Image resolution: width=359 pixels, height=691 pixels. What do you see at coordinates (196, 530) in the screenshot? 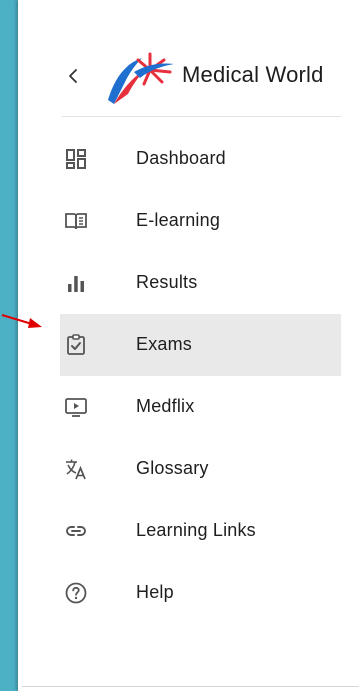
I see `nav-label-learning-links: Learning Links` at bounding box center [196, 530].